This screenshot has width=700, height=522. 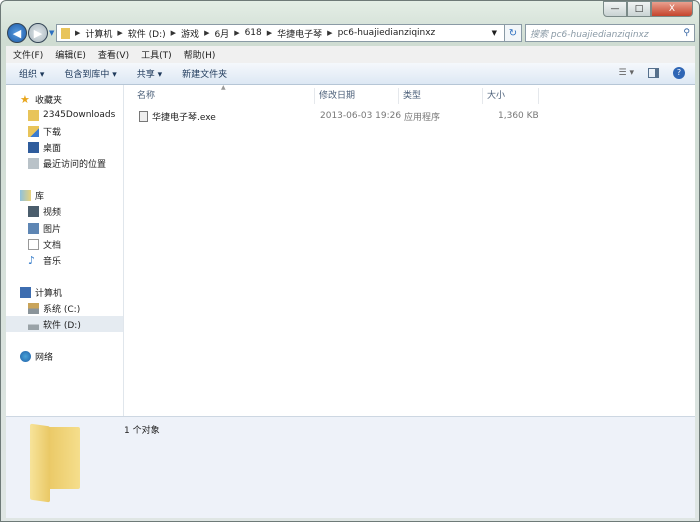 What do you see at coordinates (28, 54) in the screenshot?
I see `menu-file: 文件(F)` at bounding box center [28, 54].